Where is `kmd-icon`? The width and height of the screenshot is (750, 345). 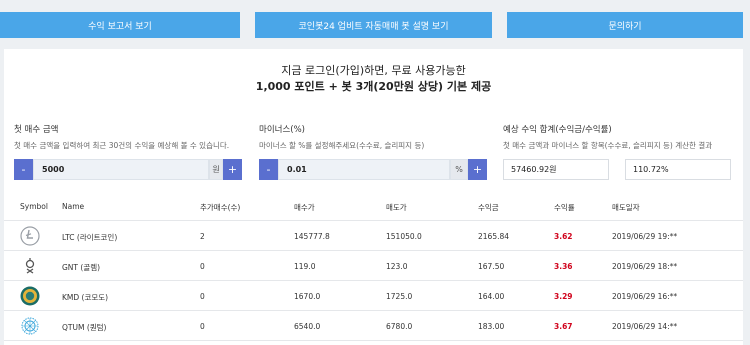 kmd-icon is located at coordinates (30, 296).